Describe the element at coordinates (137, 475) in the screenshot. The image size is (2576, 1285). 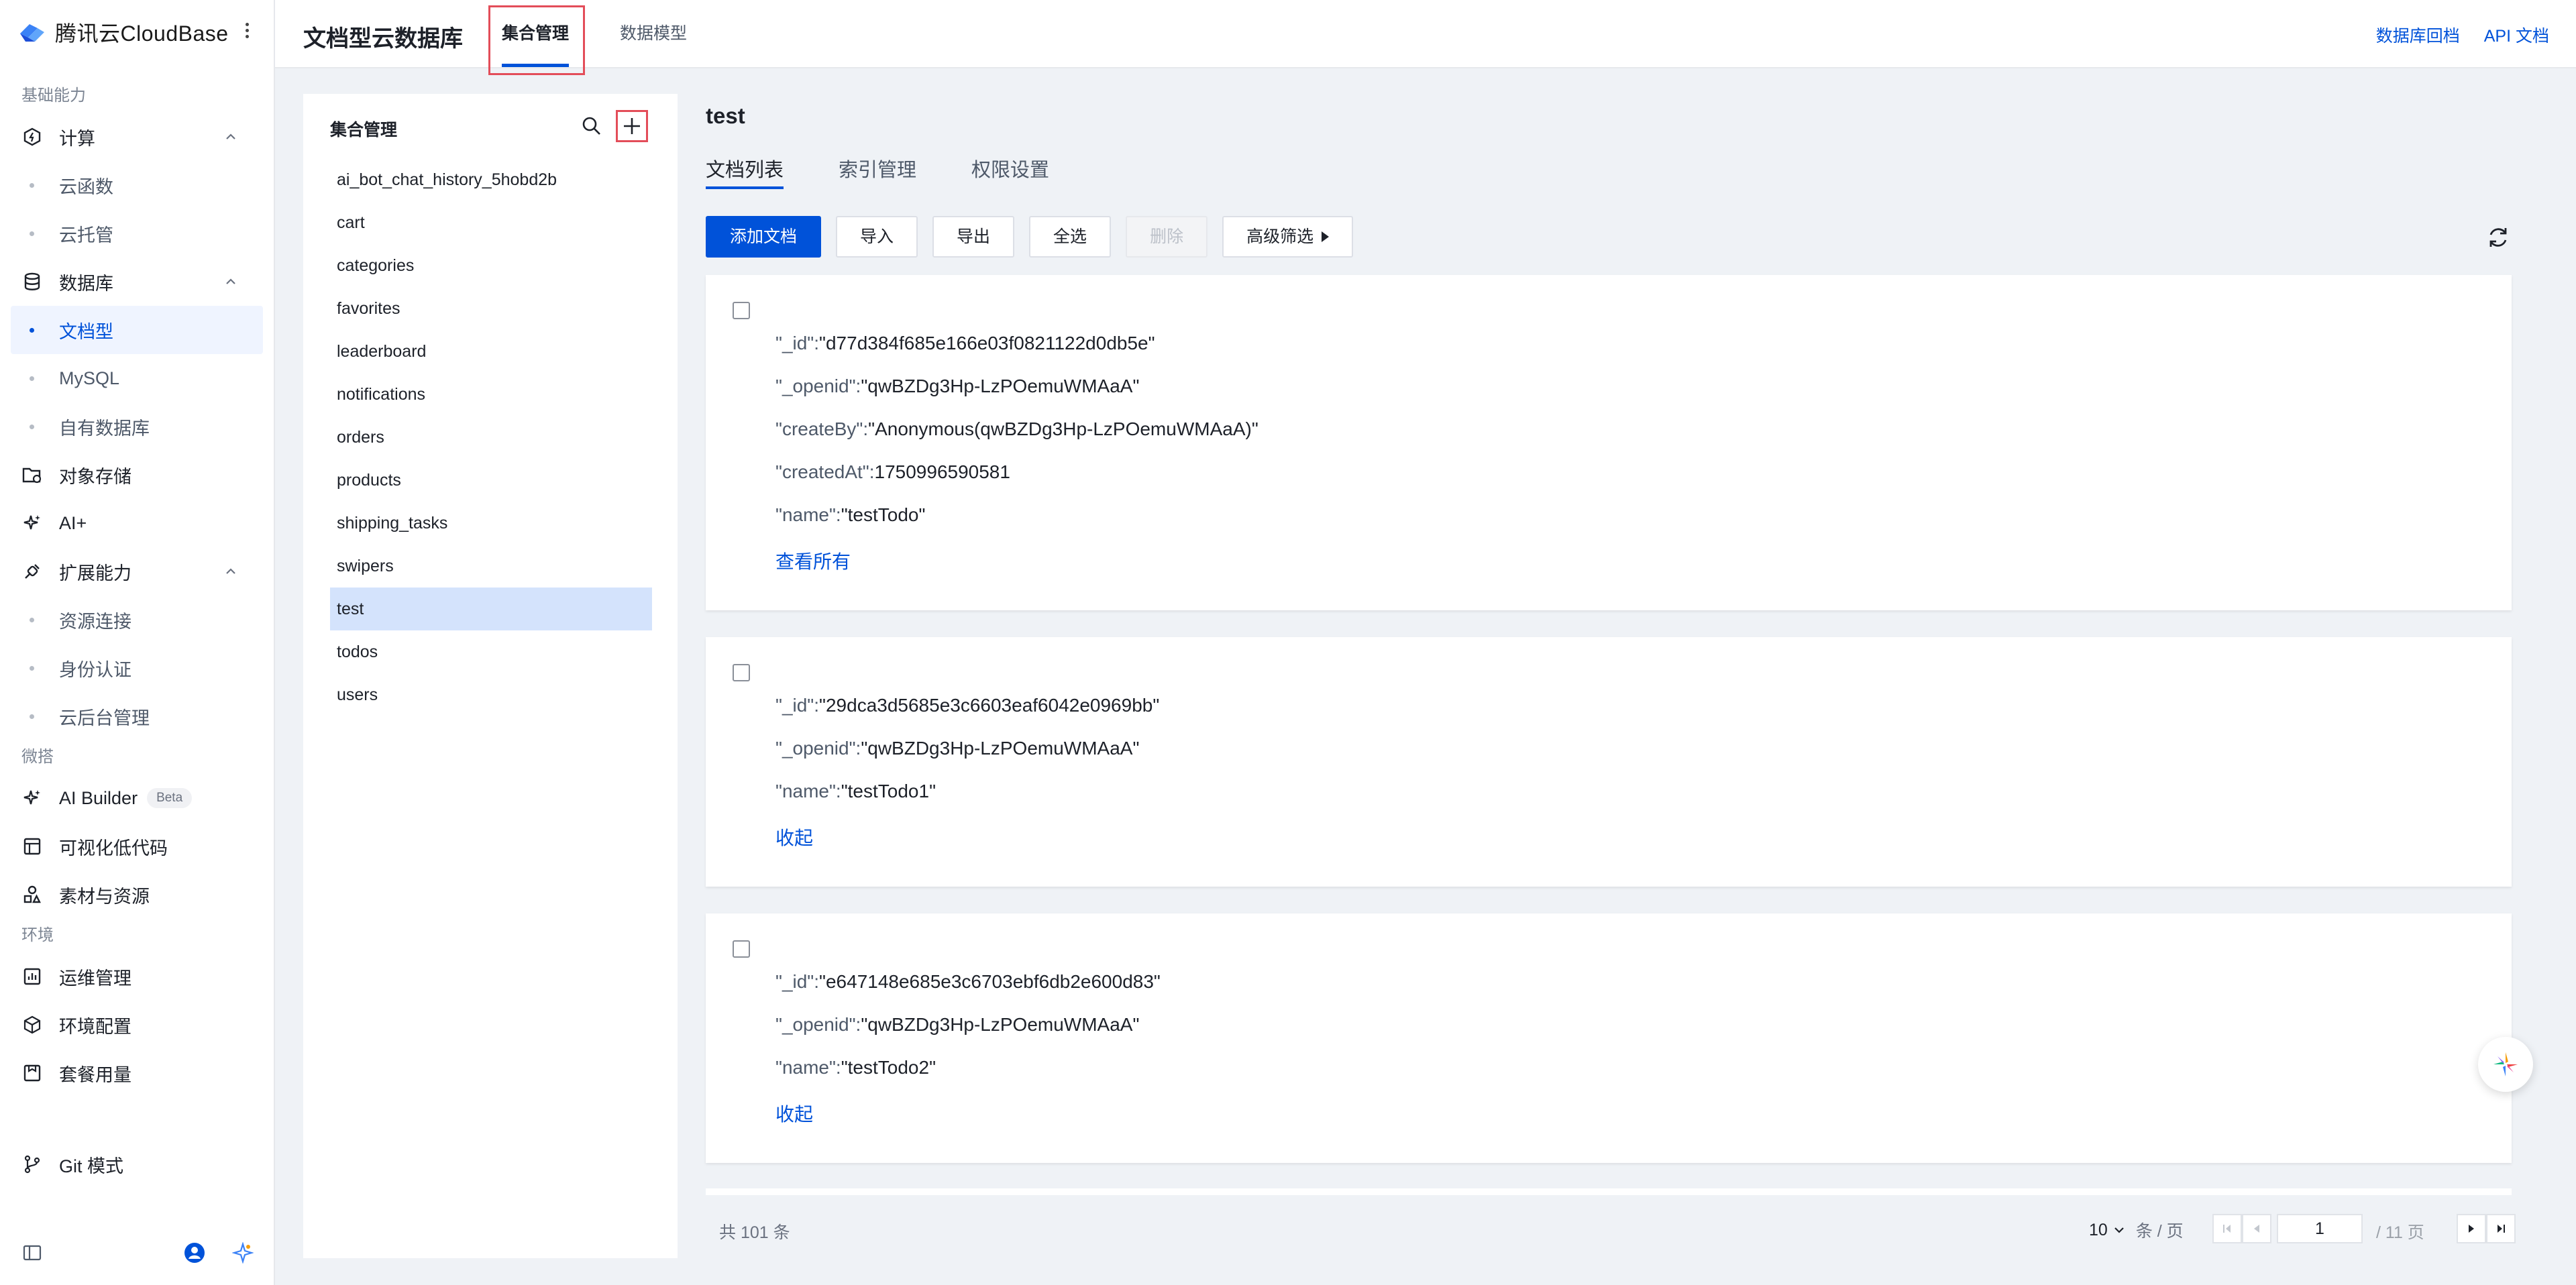
I see `sidebar-item-storage: 对象存储` at that location.